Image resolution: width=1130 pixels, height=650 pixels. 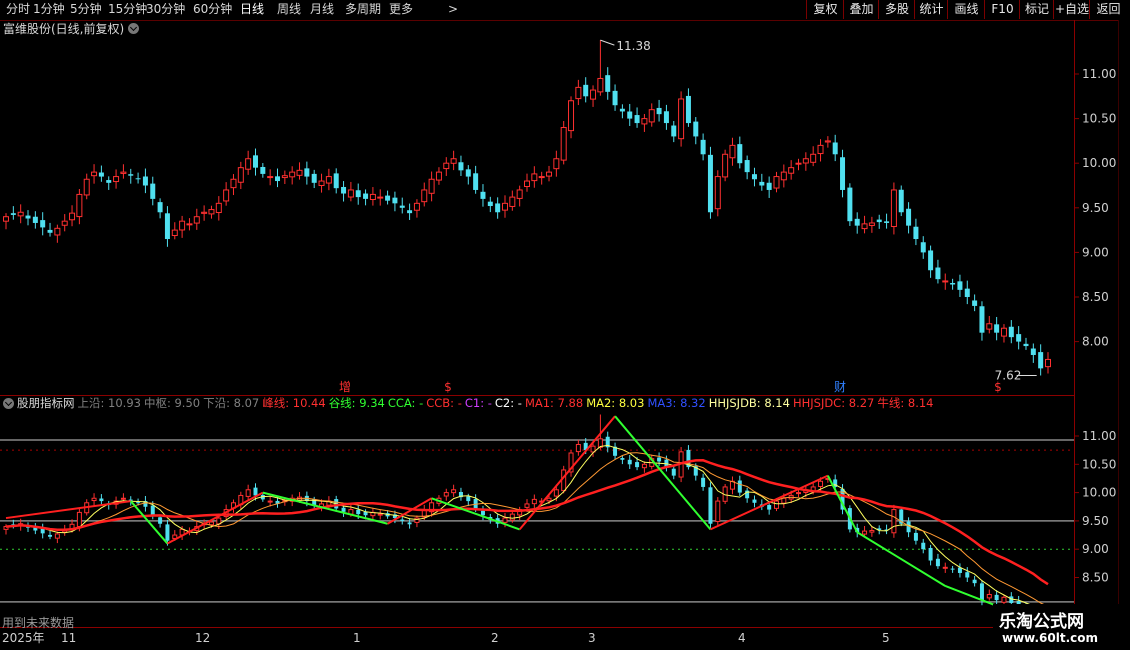 What do you see at coordinates (886, 638) in the screenshot?
I see `xaxis-label-7: 5` at bounding box center [886, 638].